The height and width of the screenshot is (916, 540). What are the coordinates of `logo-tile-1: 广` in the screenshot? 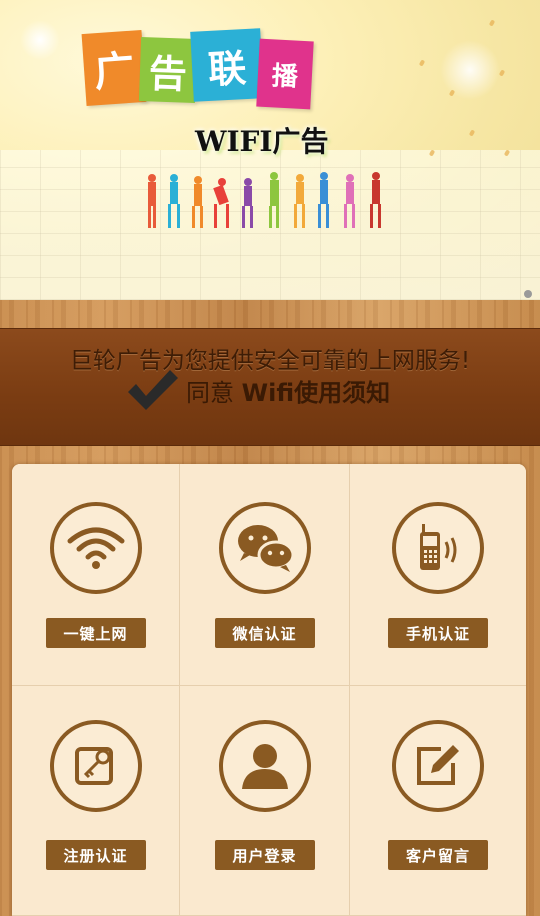 It's located at (114, 68).